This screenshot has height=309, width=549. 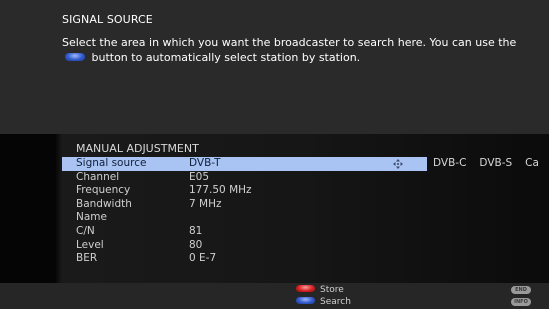 What do you see at coordinates (205, 203) in the screenshot?
I see `row-value: 7 MHz` at bounding box center [205, 203].